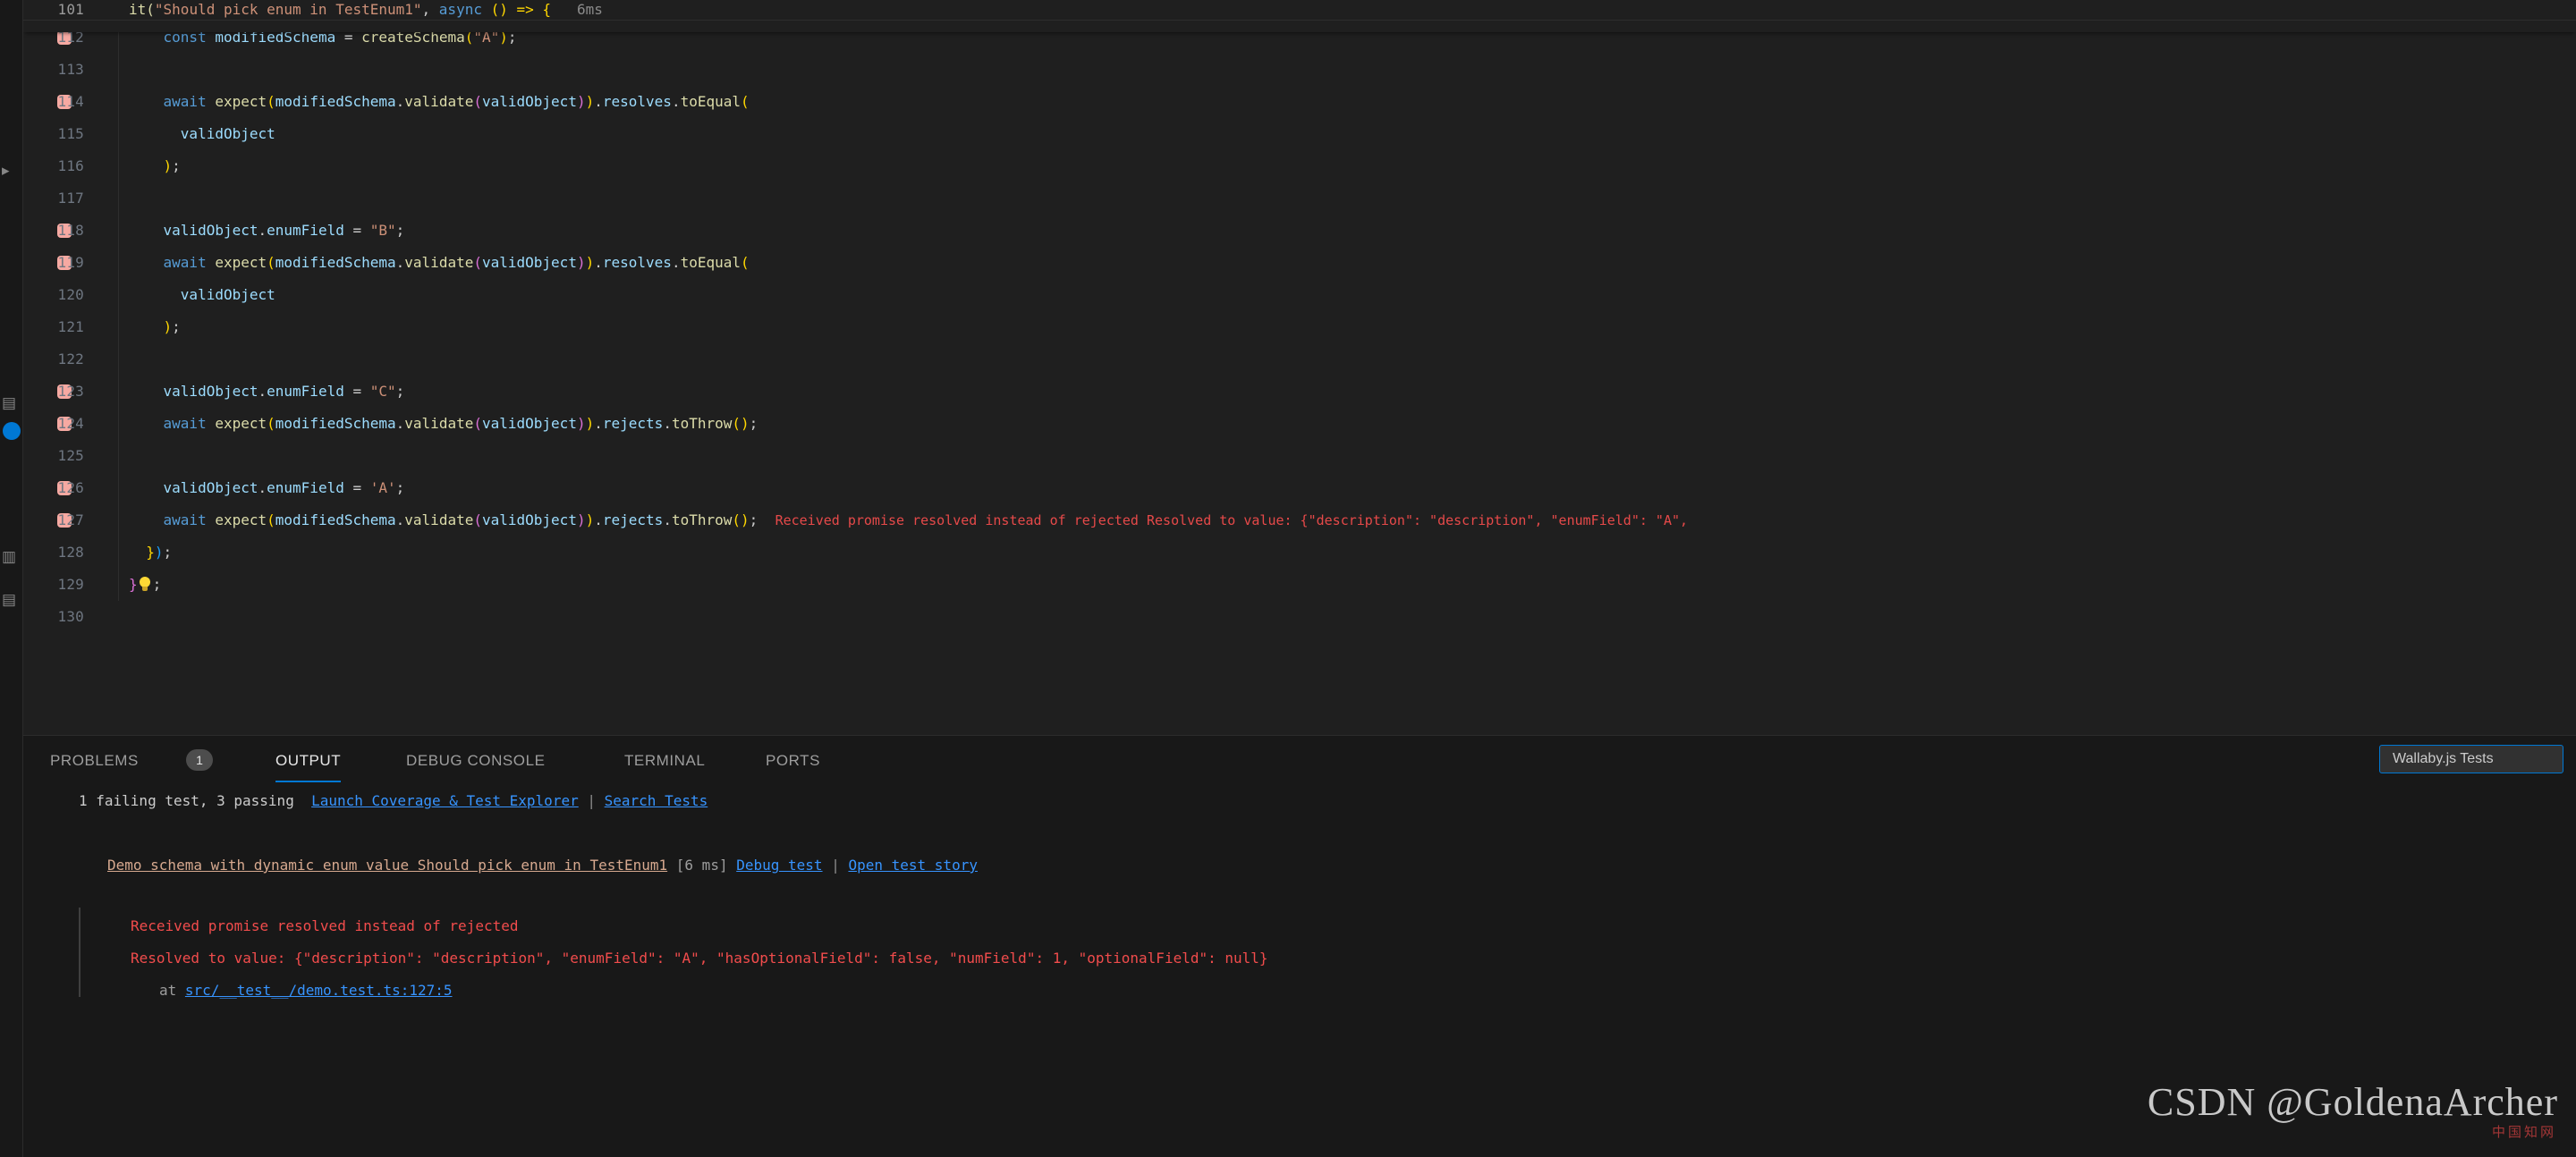 Image resolution: width=2576 pixels, height=1157 pixels. I want to click on code-line-115: 115 validObject, so click(1299, 134).